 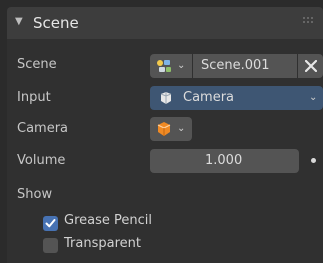 I want to click on triangle-down-icon: ▼, so click(x=19, y=21).